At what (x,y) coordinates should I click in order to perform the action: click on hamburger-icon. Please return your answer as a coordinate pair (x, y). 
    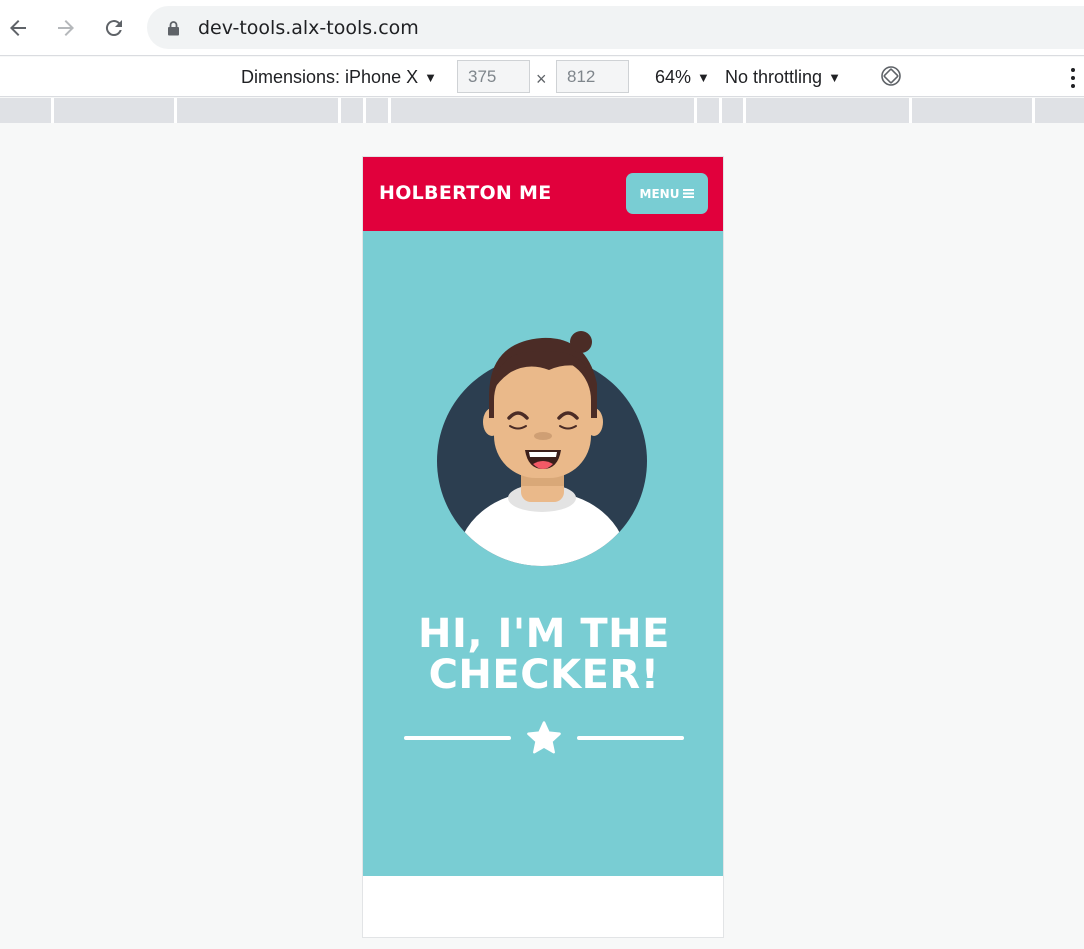
    Looking at the image, I should click on (689, 193).